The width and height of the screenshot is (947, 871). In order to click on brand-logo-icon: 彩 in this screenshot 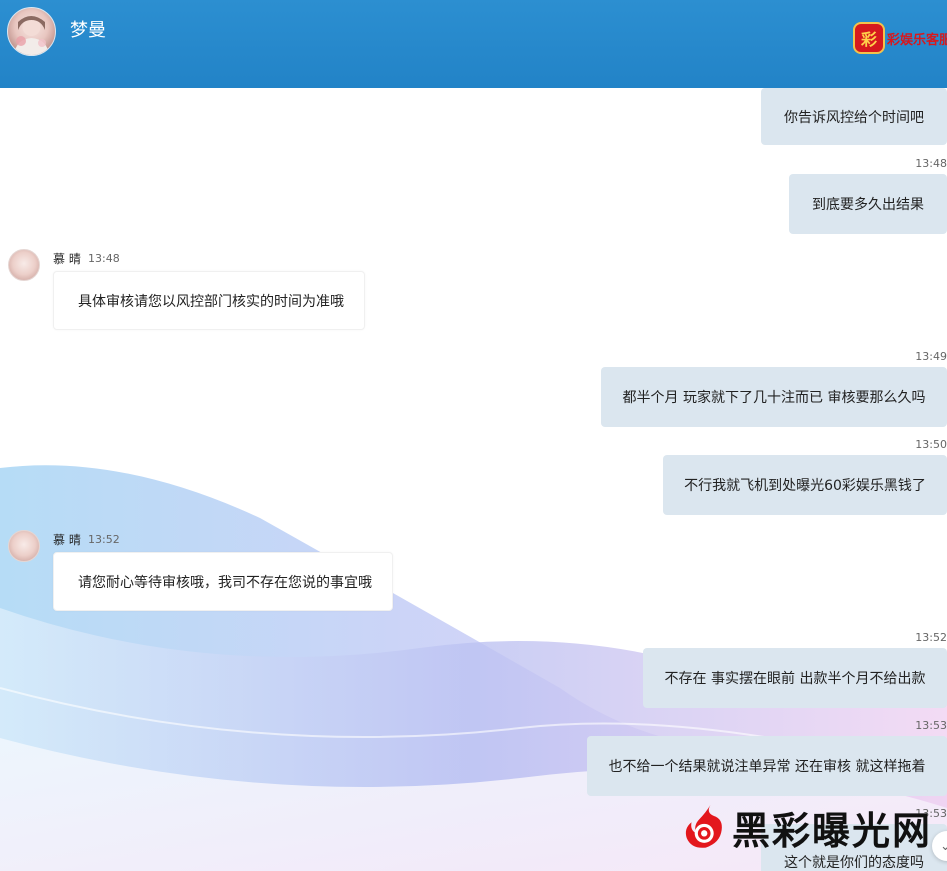, I will do `click(869, 38)`.